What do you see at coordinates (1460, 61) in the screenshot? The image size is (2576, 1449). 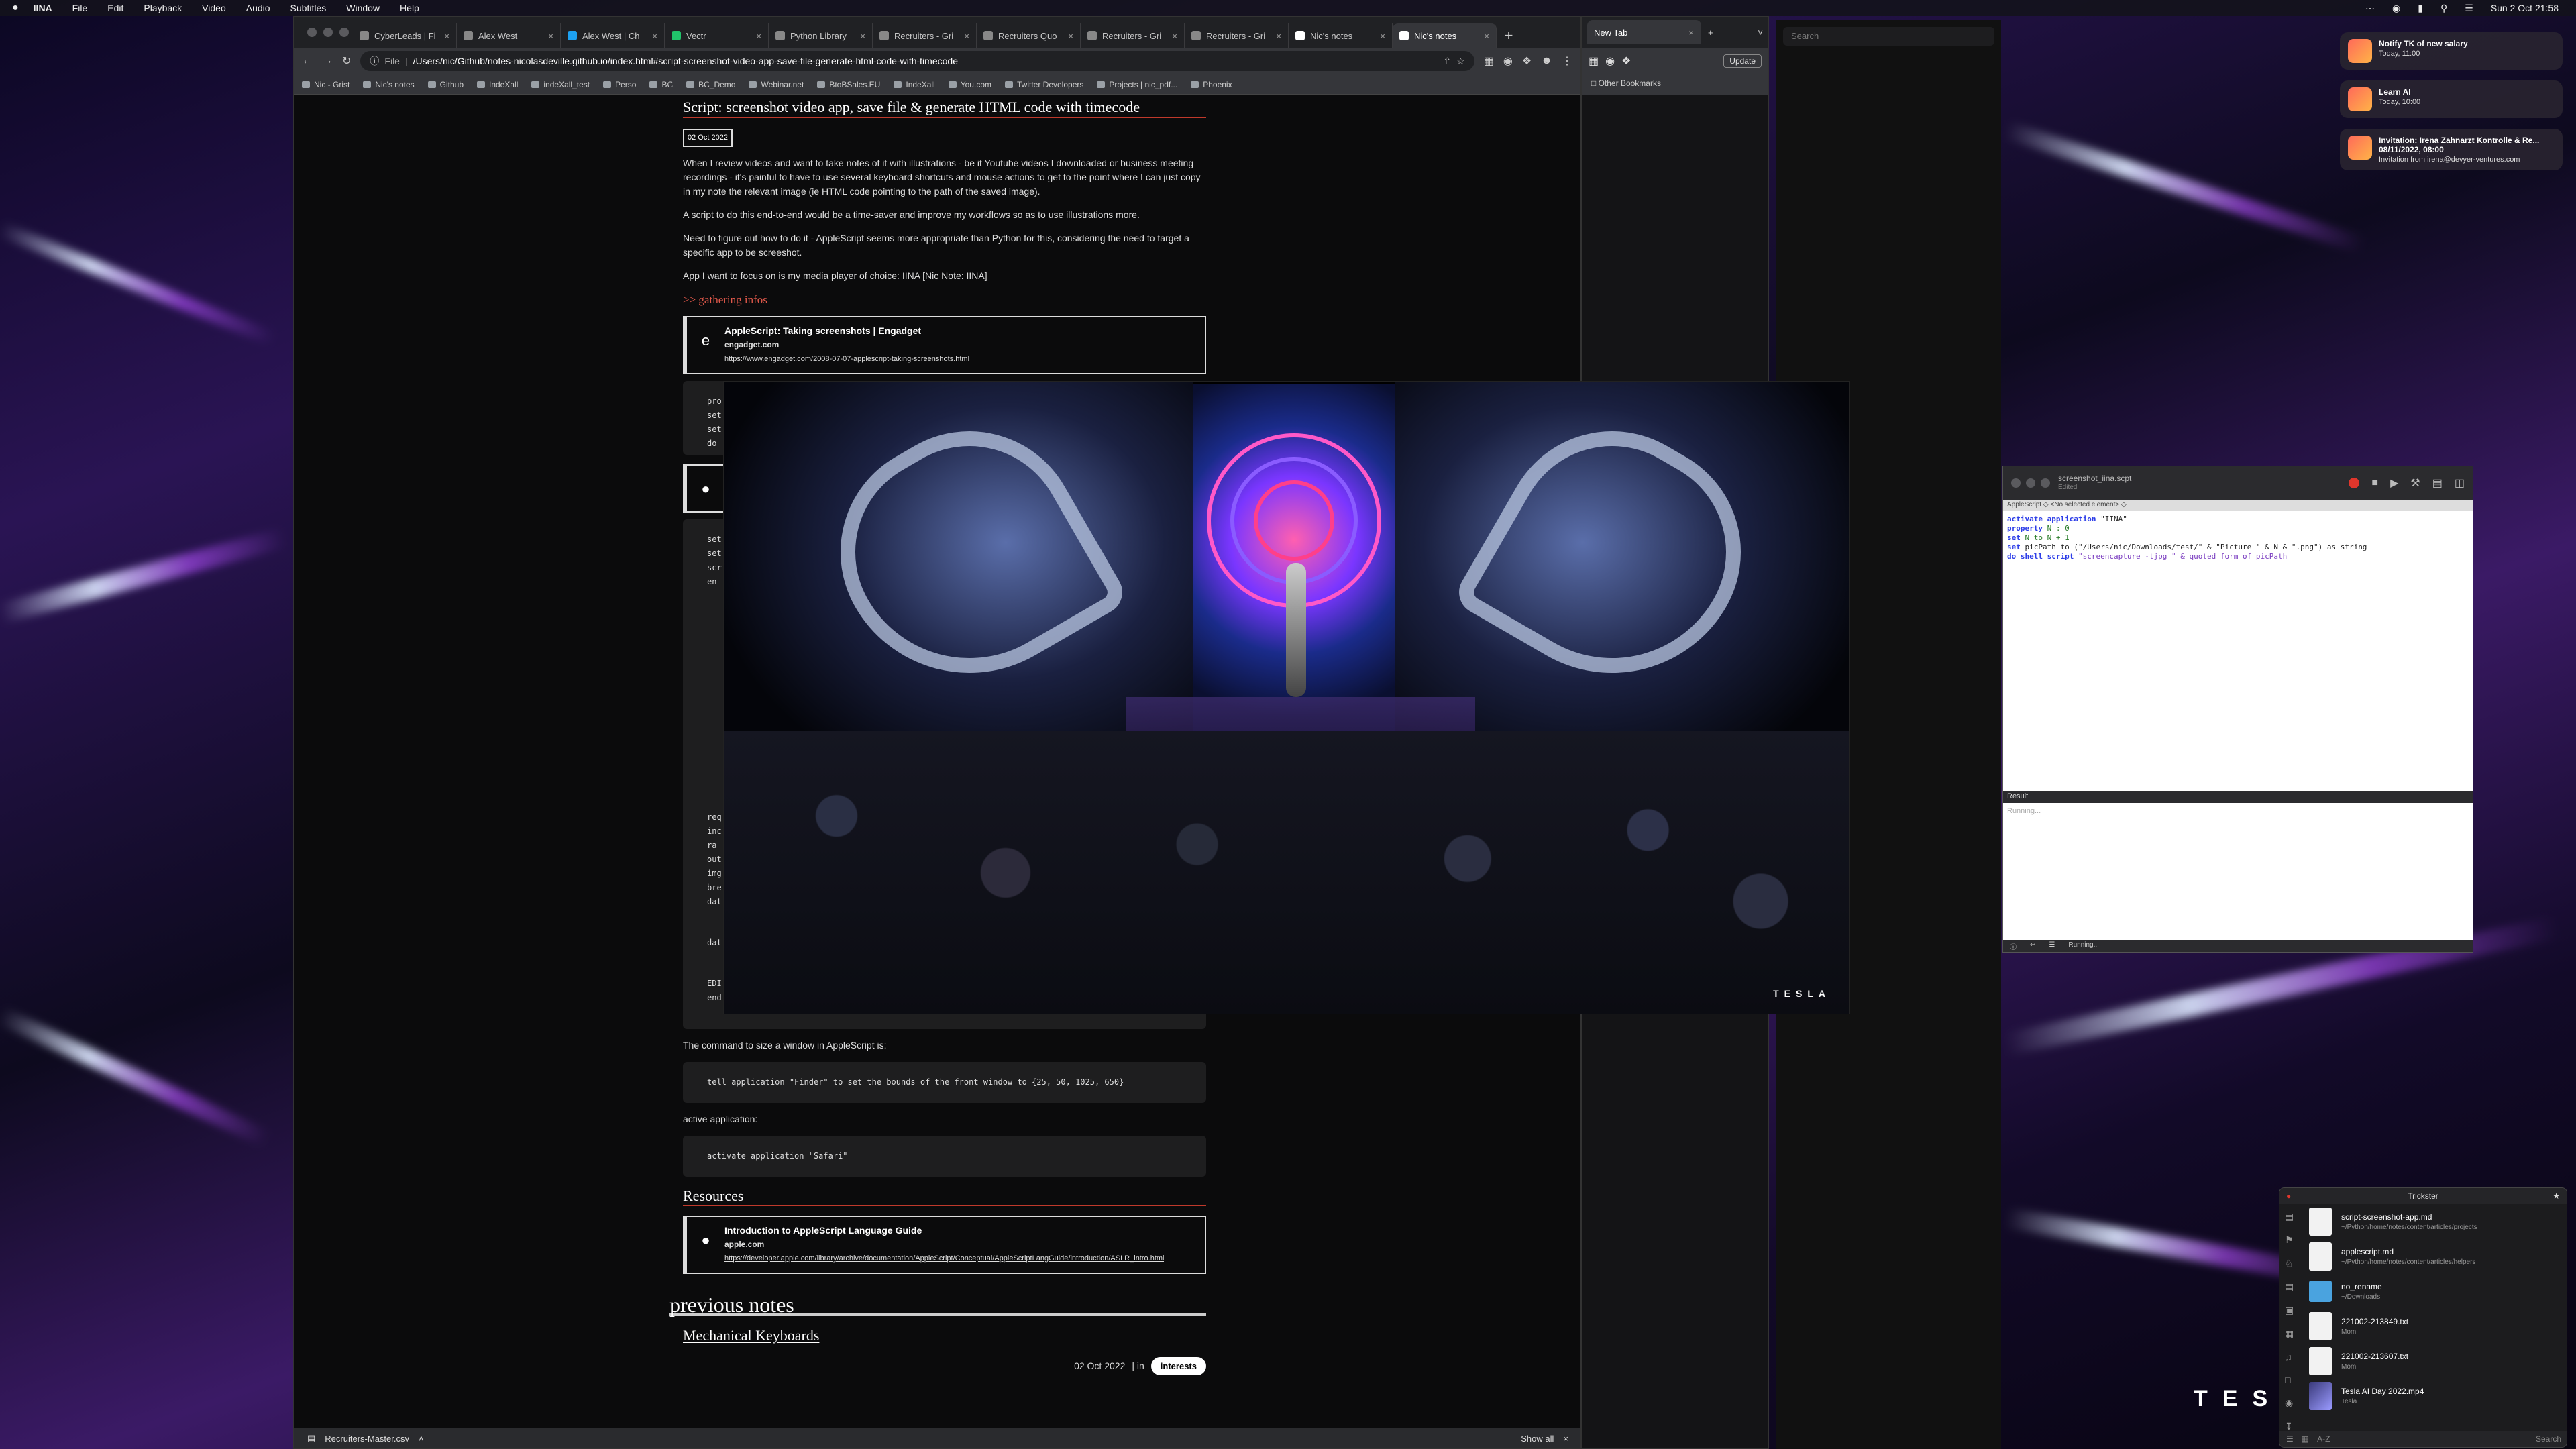 I see `bookmark-star-icon: ☆` at bounding box center [1460, 61].